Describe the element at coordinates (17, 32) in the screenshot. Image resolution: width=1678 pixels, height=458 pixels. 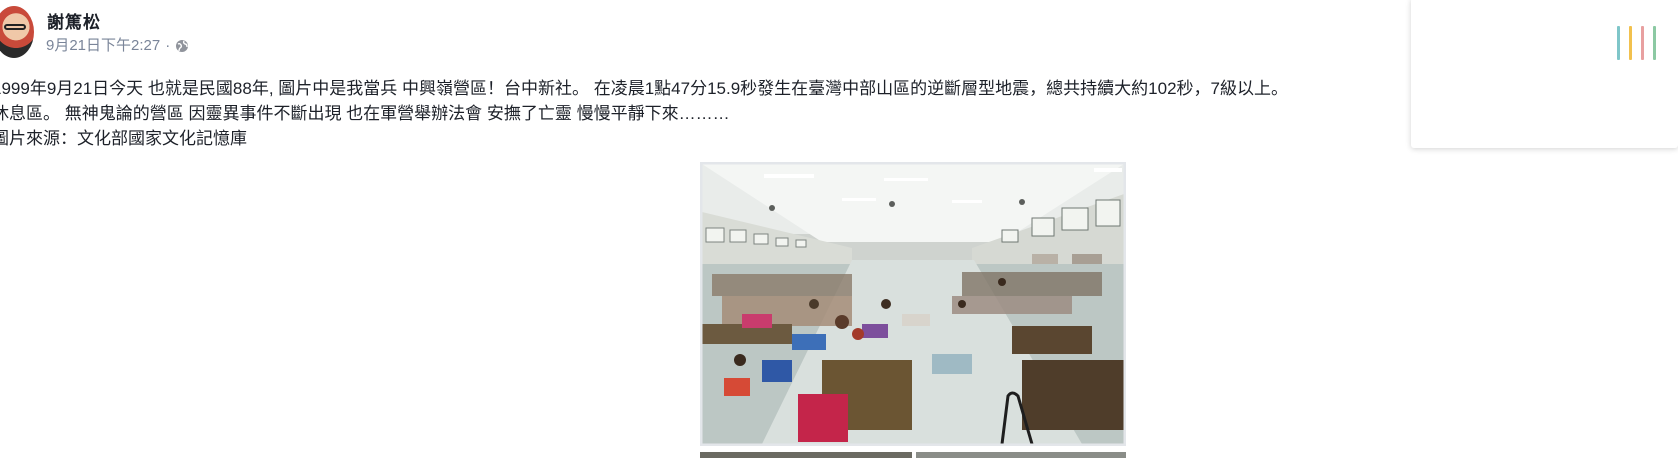
I see `avatar` at that location.